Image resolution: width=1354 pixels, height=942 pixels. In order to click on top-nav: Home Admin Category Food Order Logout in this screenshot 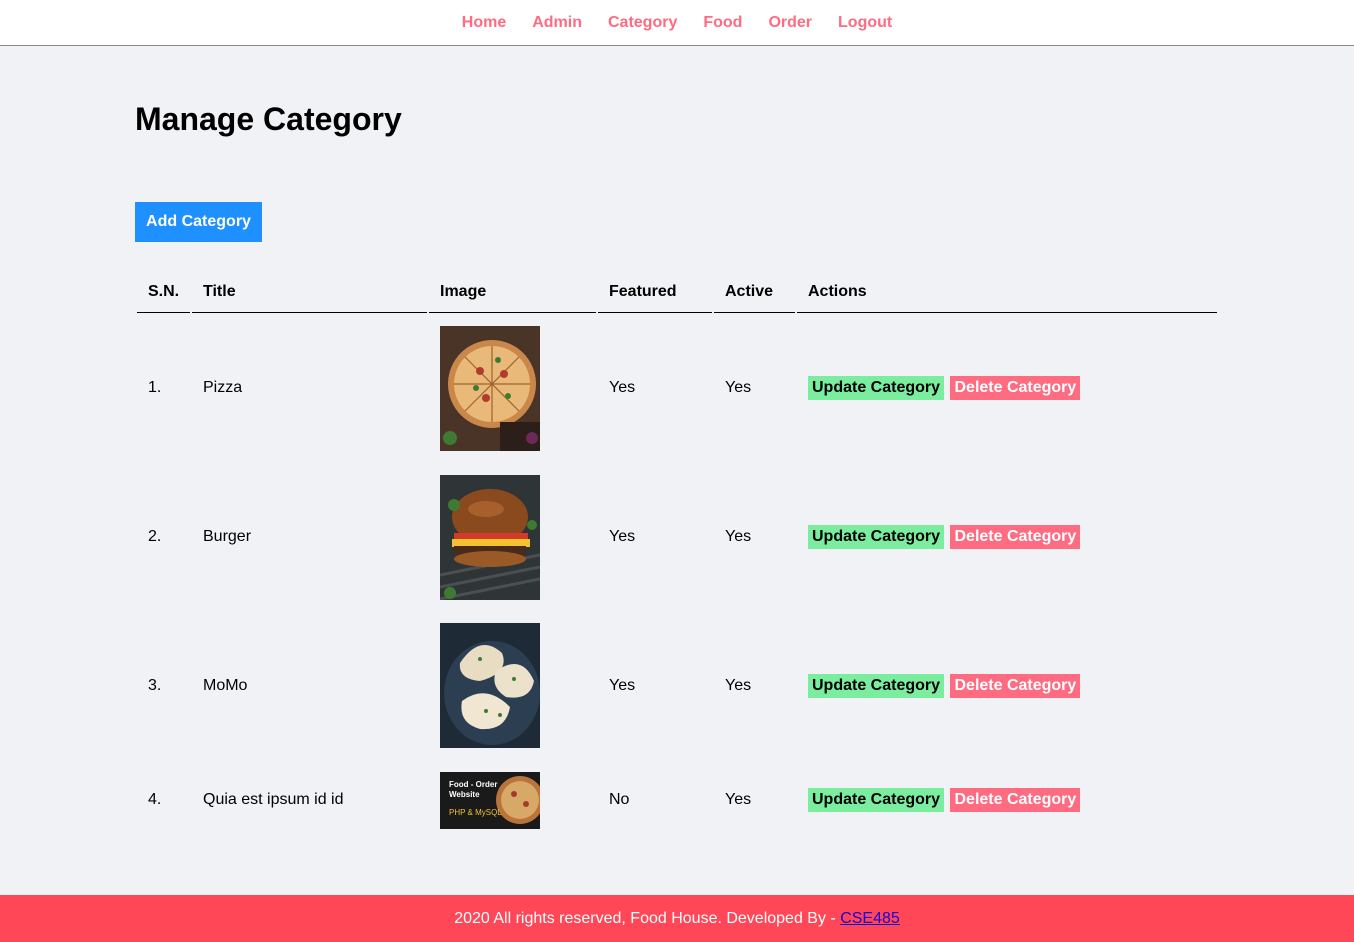, I will do `click(677, 23)`.